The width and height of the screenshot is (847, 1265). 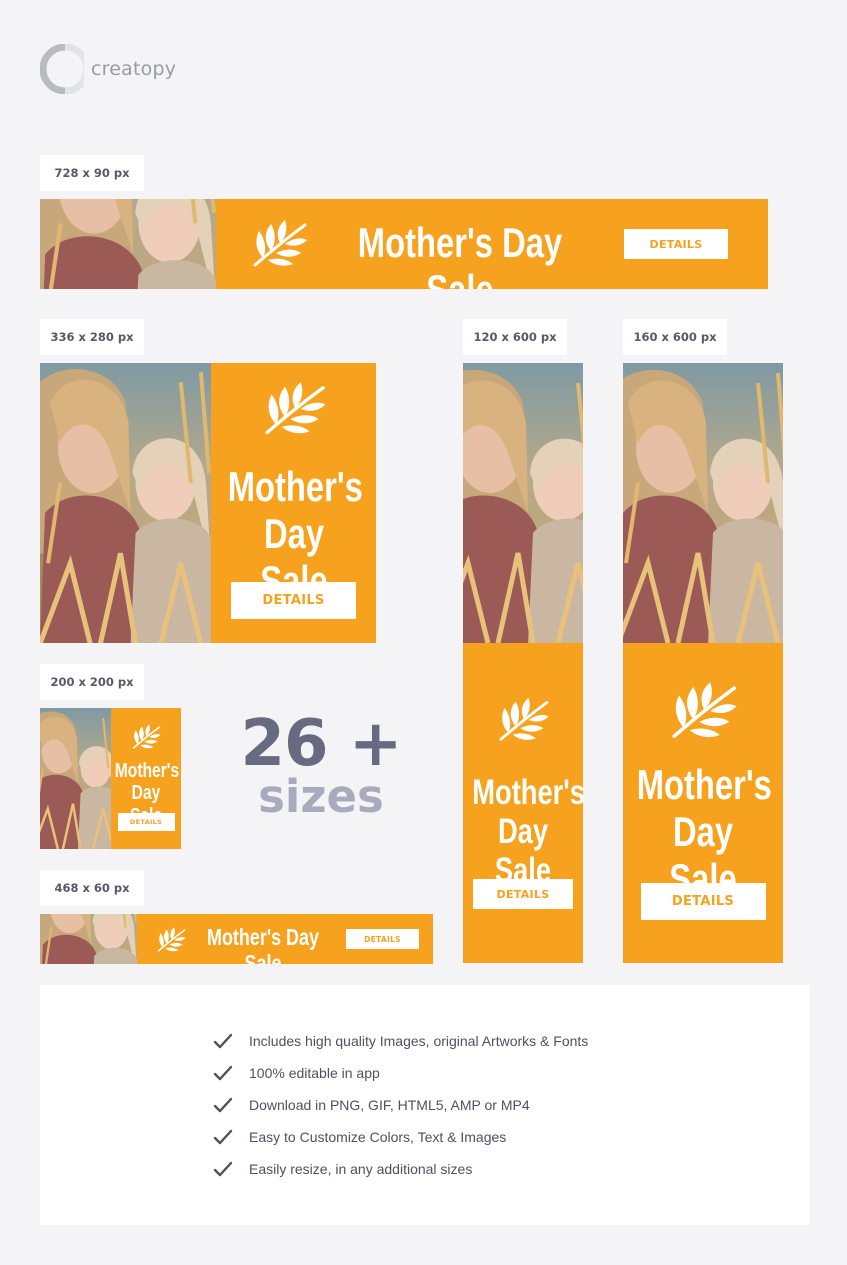 I want to click on brand-name: creatopy, so click(x=134, y=69).